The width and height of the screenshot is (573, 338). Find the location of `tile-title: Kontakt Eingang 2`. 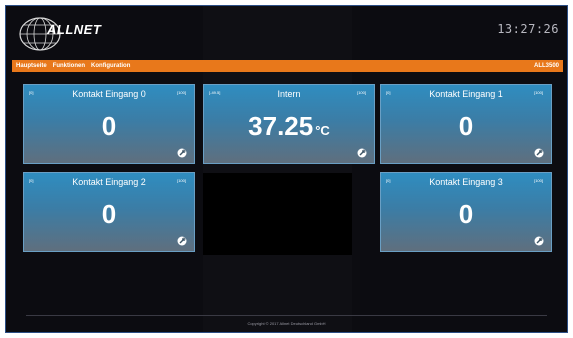

tile-title: Kontakt Eingang 2 is located at coordinates (109, 182).